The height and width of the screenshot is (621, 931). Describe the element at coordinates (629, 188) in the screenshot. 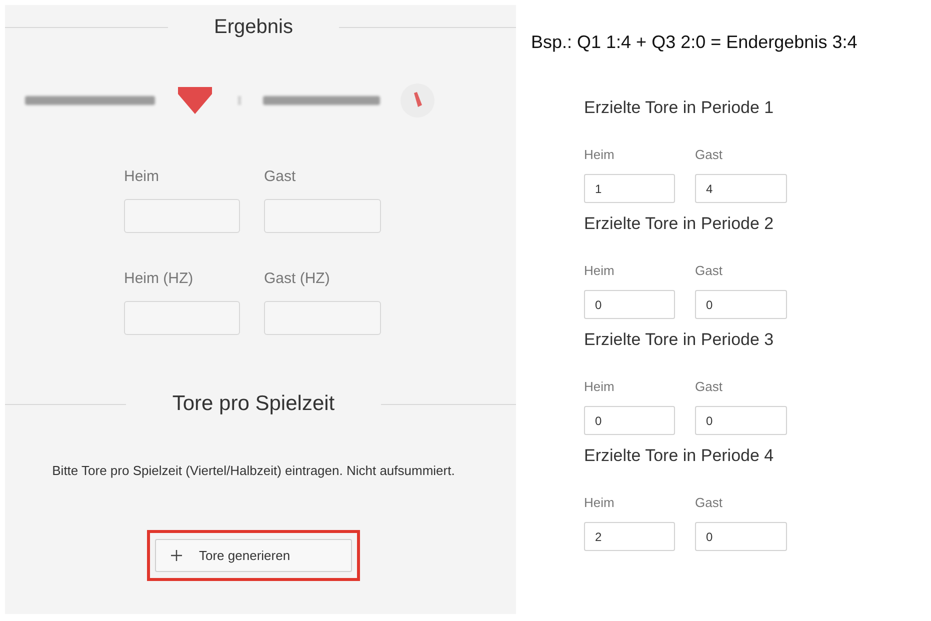

I see `input-field: 1` at that location.